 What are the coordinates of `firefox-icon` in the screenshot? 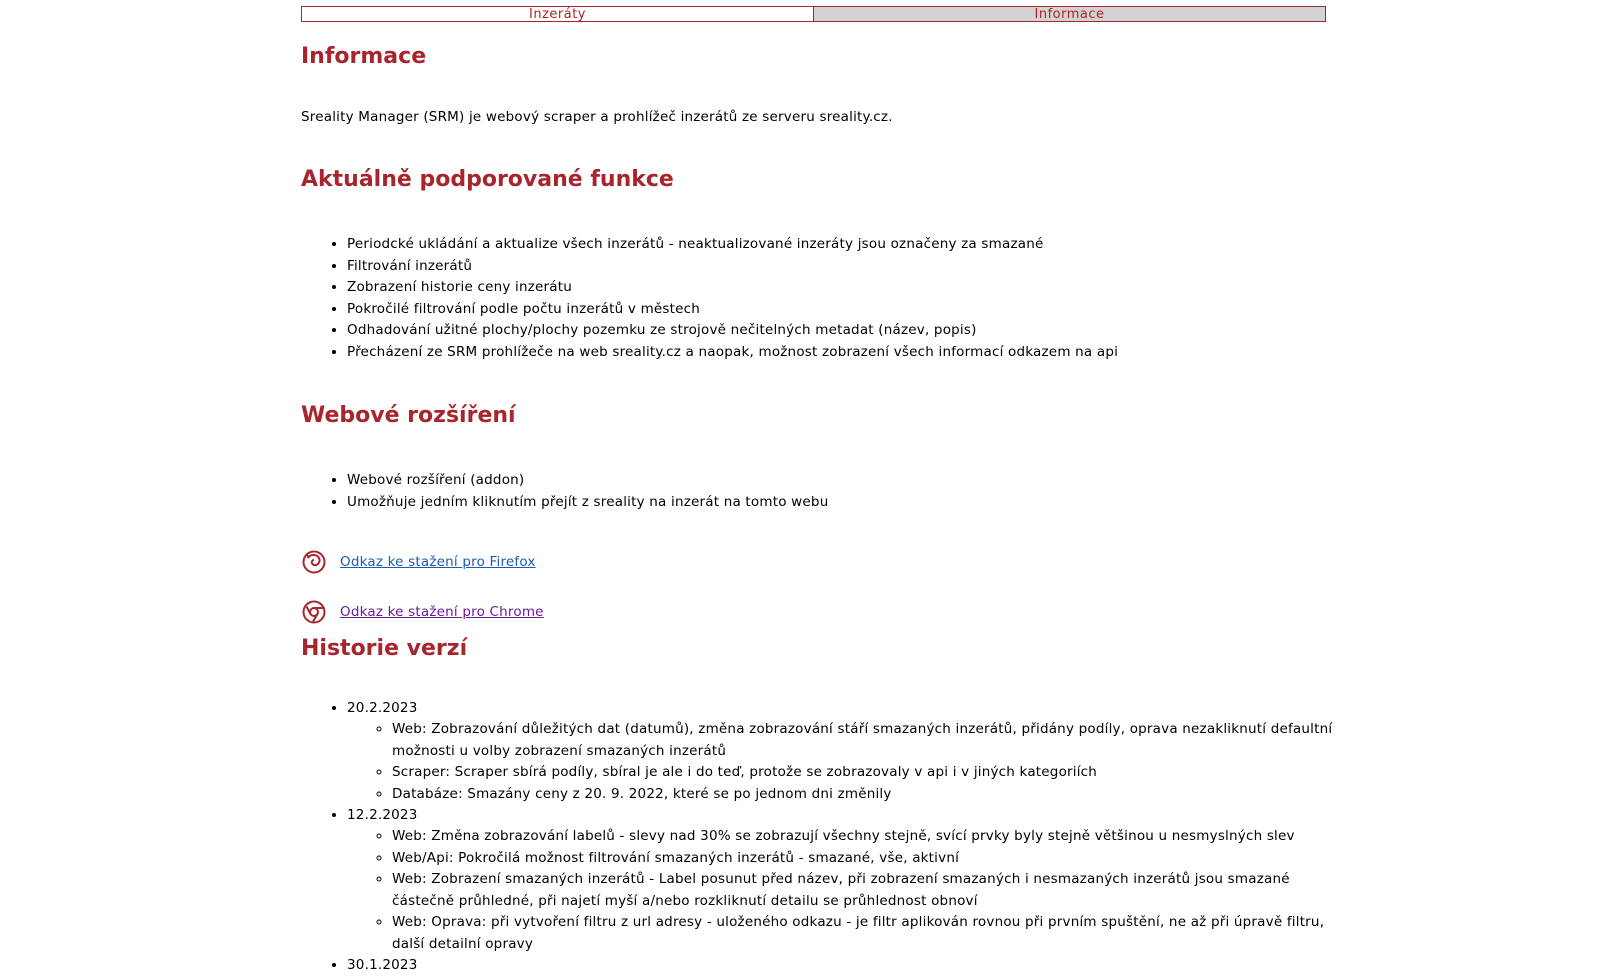 It's located at (314, 562).